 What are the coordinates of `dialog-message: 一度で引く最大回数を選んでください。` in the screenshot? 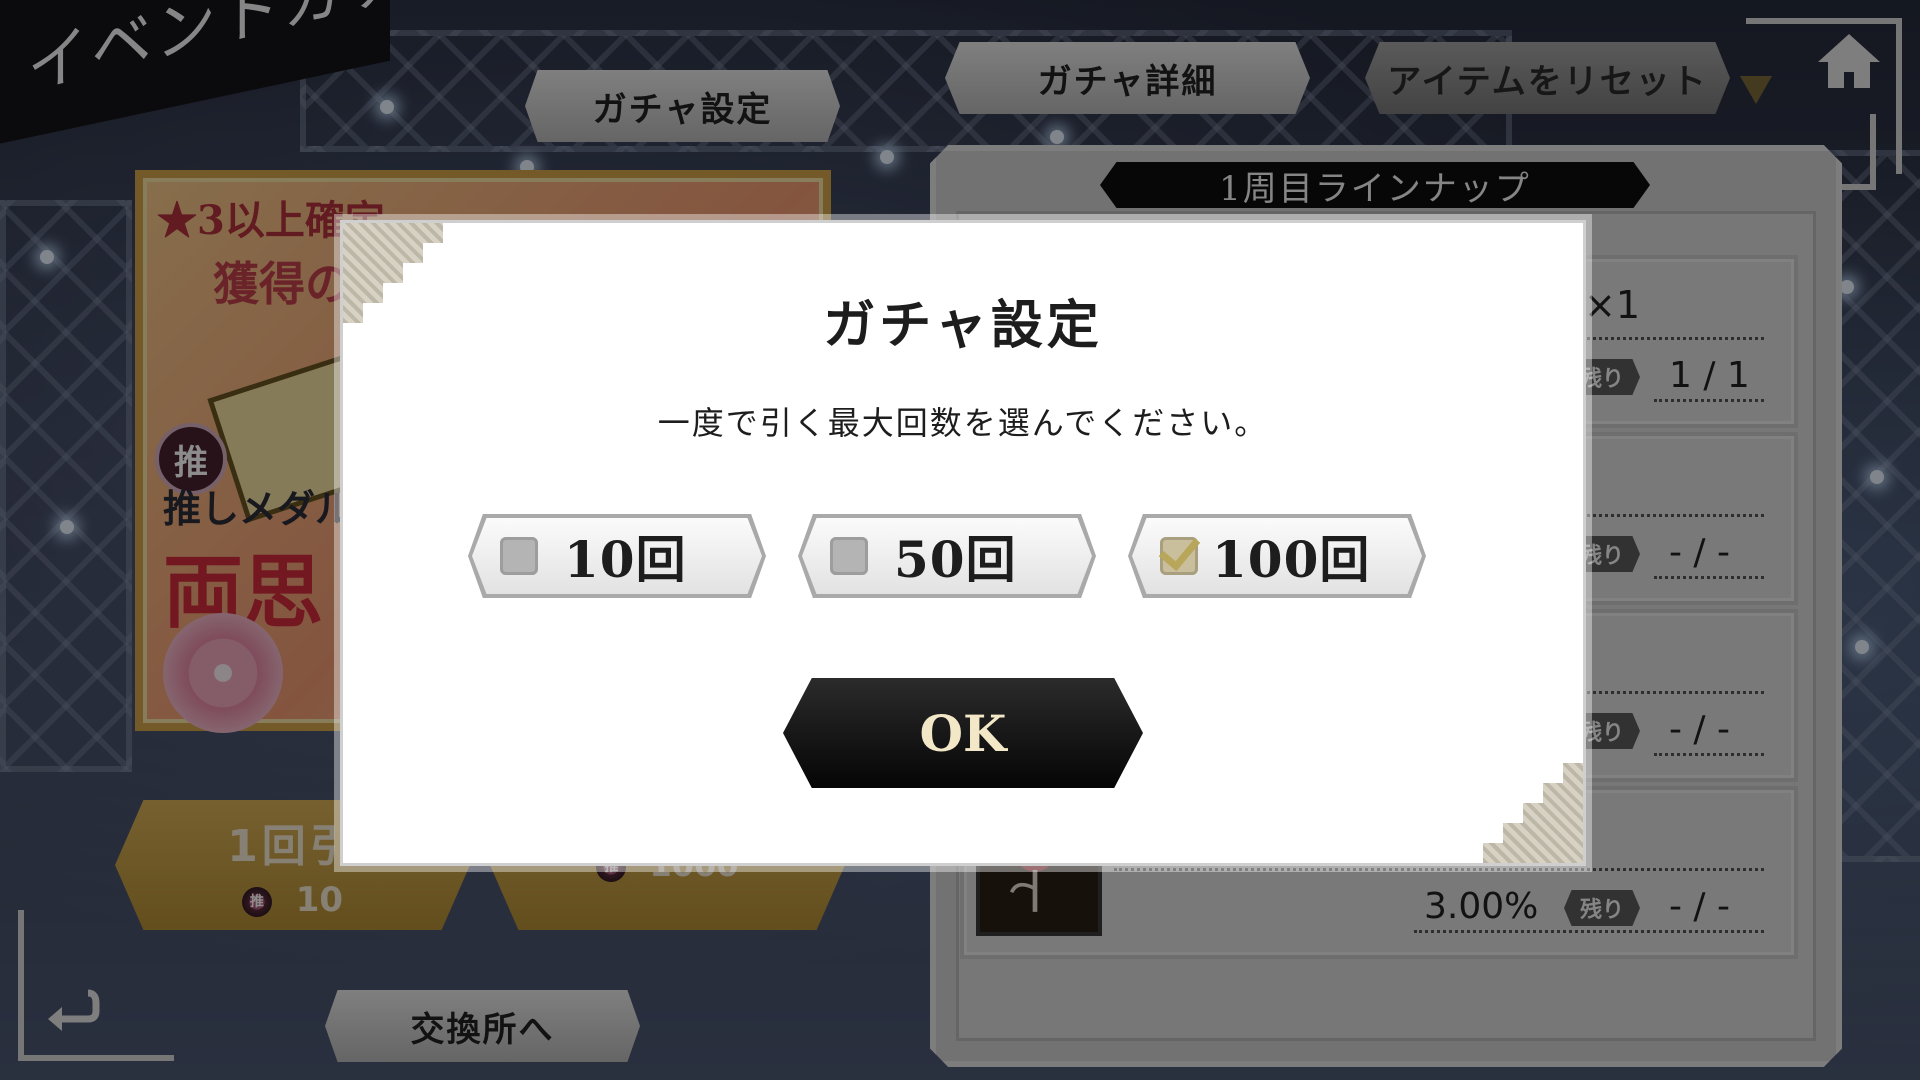 It's located at (963, 423).